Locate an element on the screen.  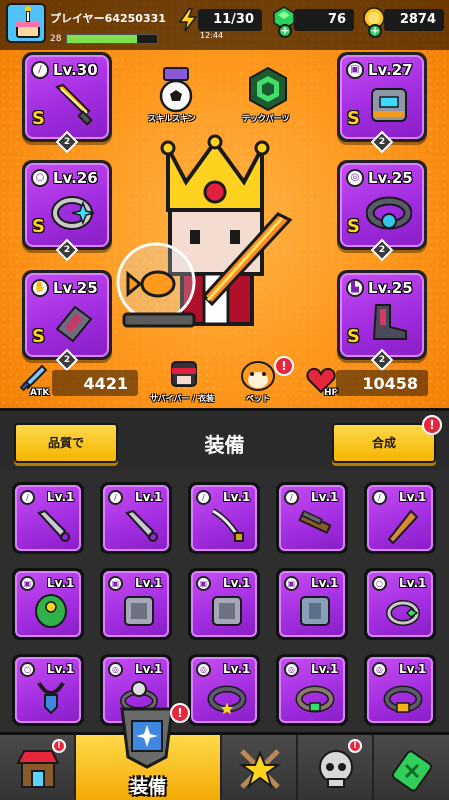
gem-counter: 76 is located at coordinates (324, 20).